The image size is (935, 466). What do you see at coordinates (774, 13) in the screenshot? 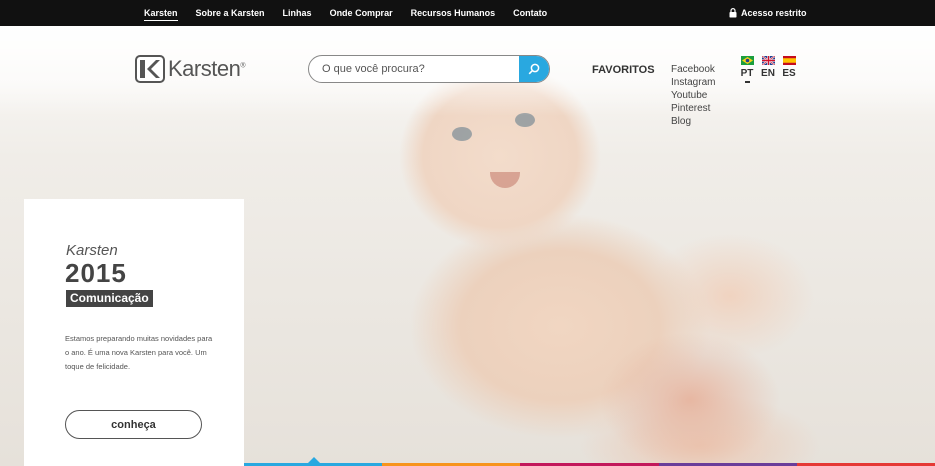
I see `restricted-access-label: Acesso restrito` at bounding box center [774, 13].